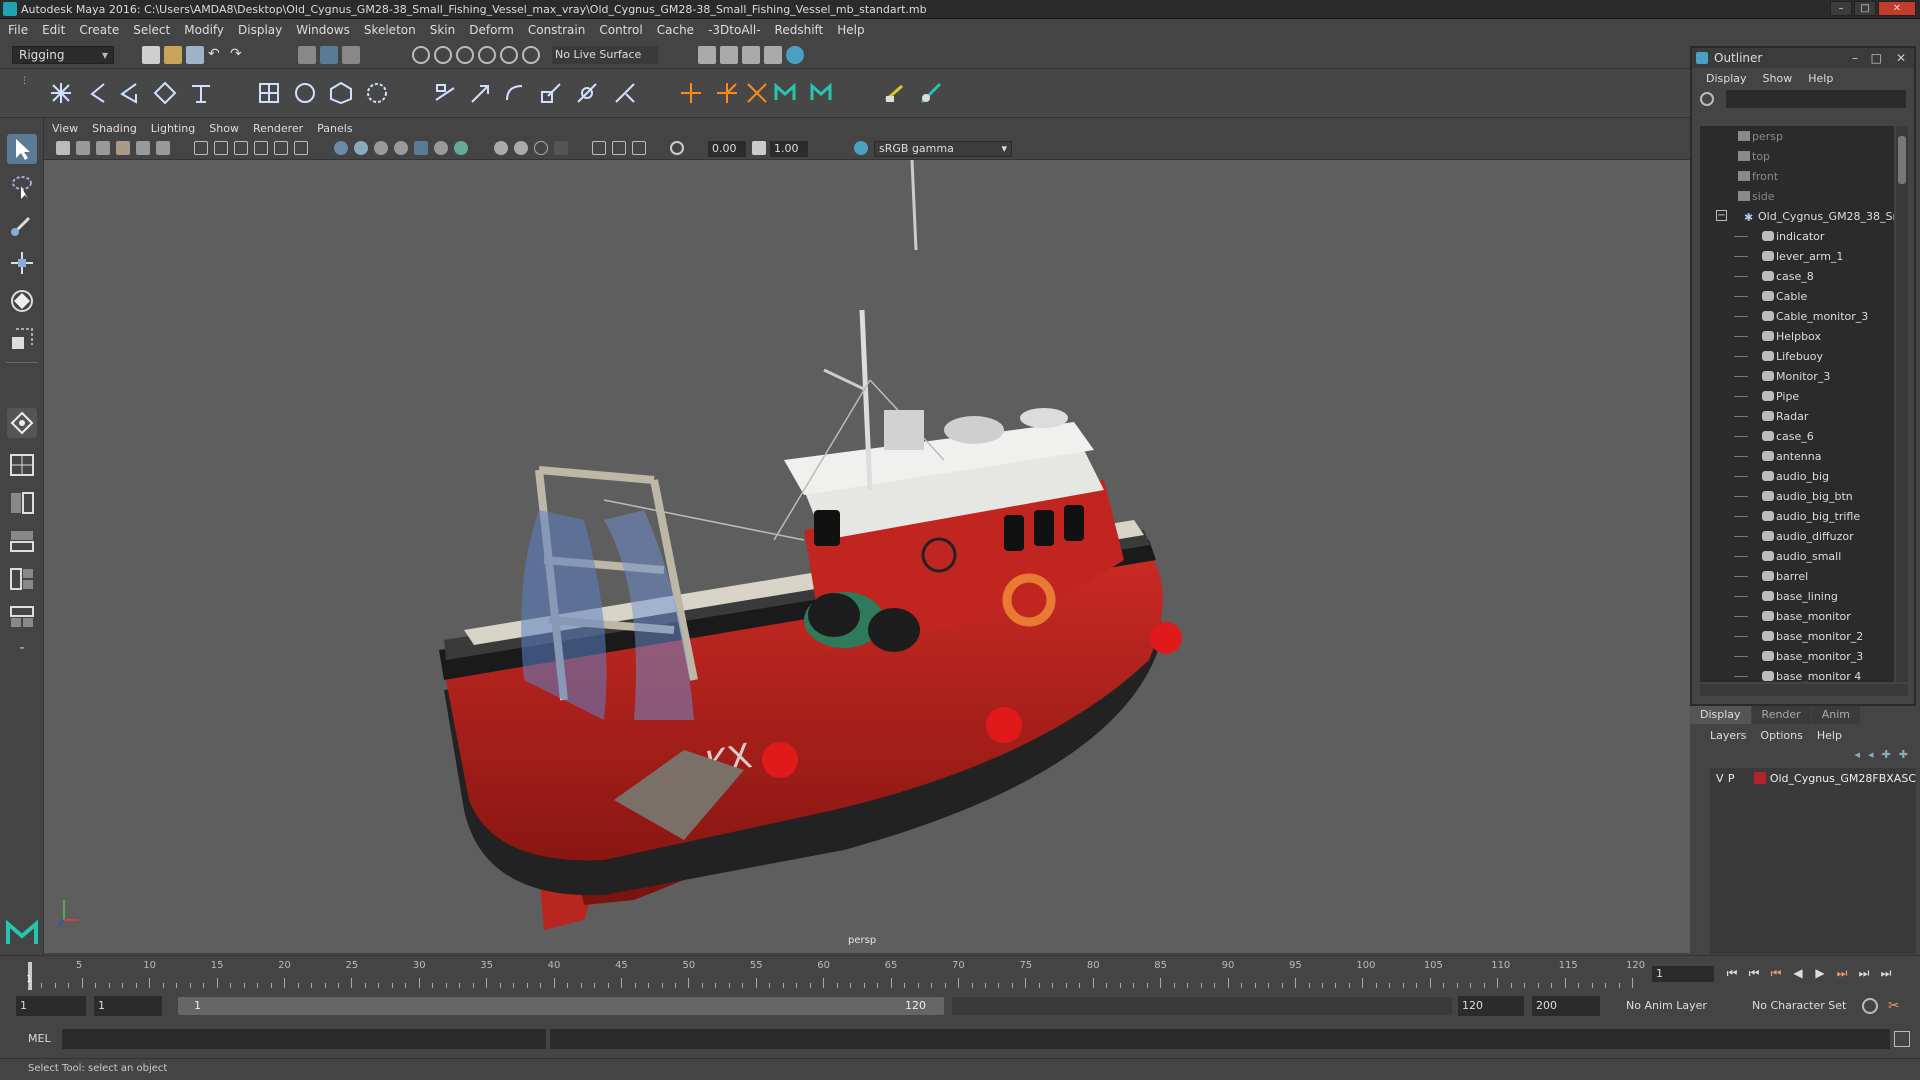  I want to click on move-layer-down-icon: ◂, so click(1871, 754).